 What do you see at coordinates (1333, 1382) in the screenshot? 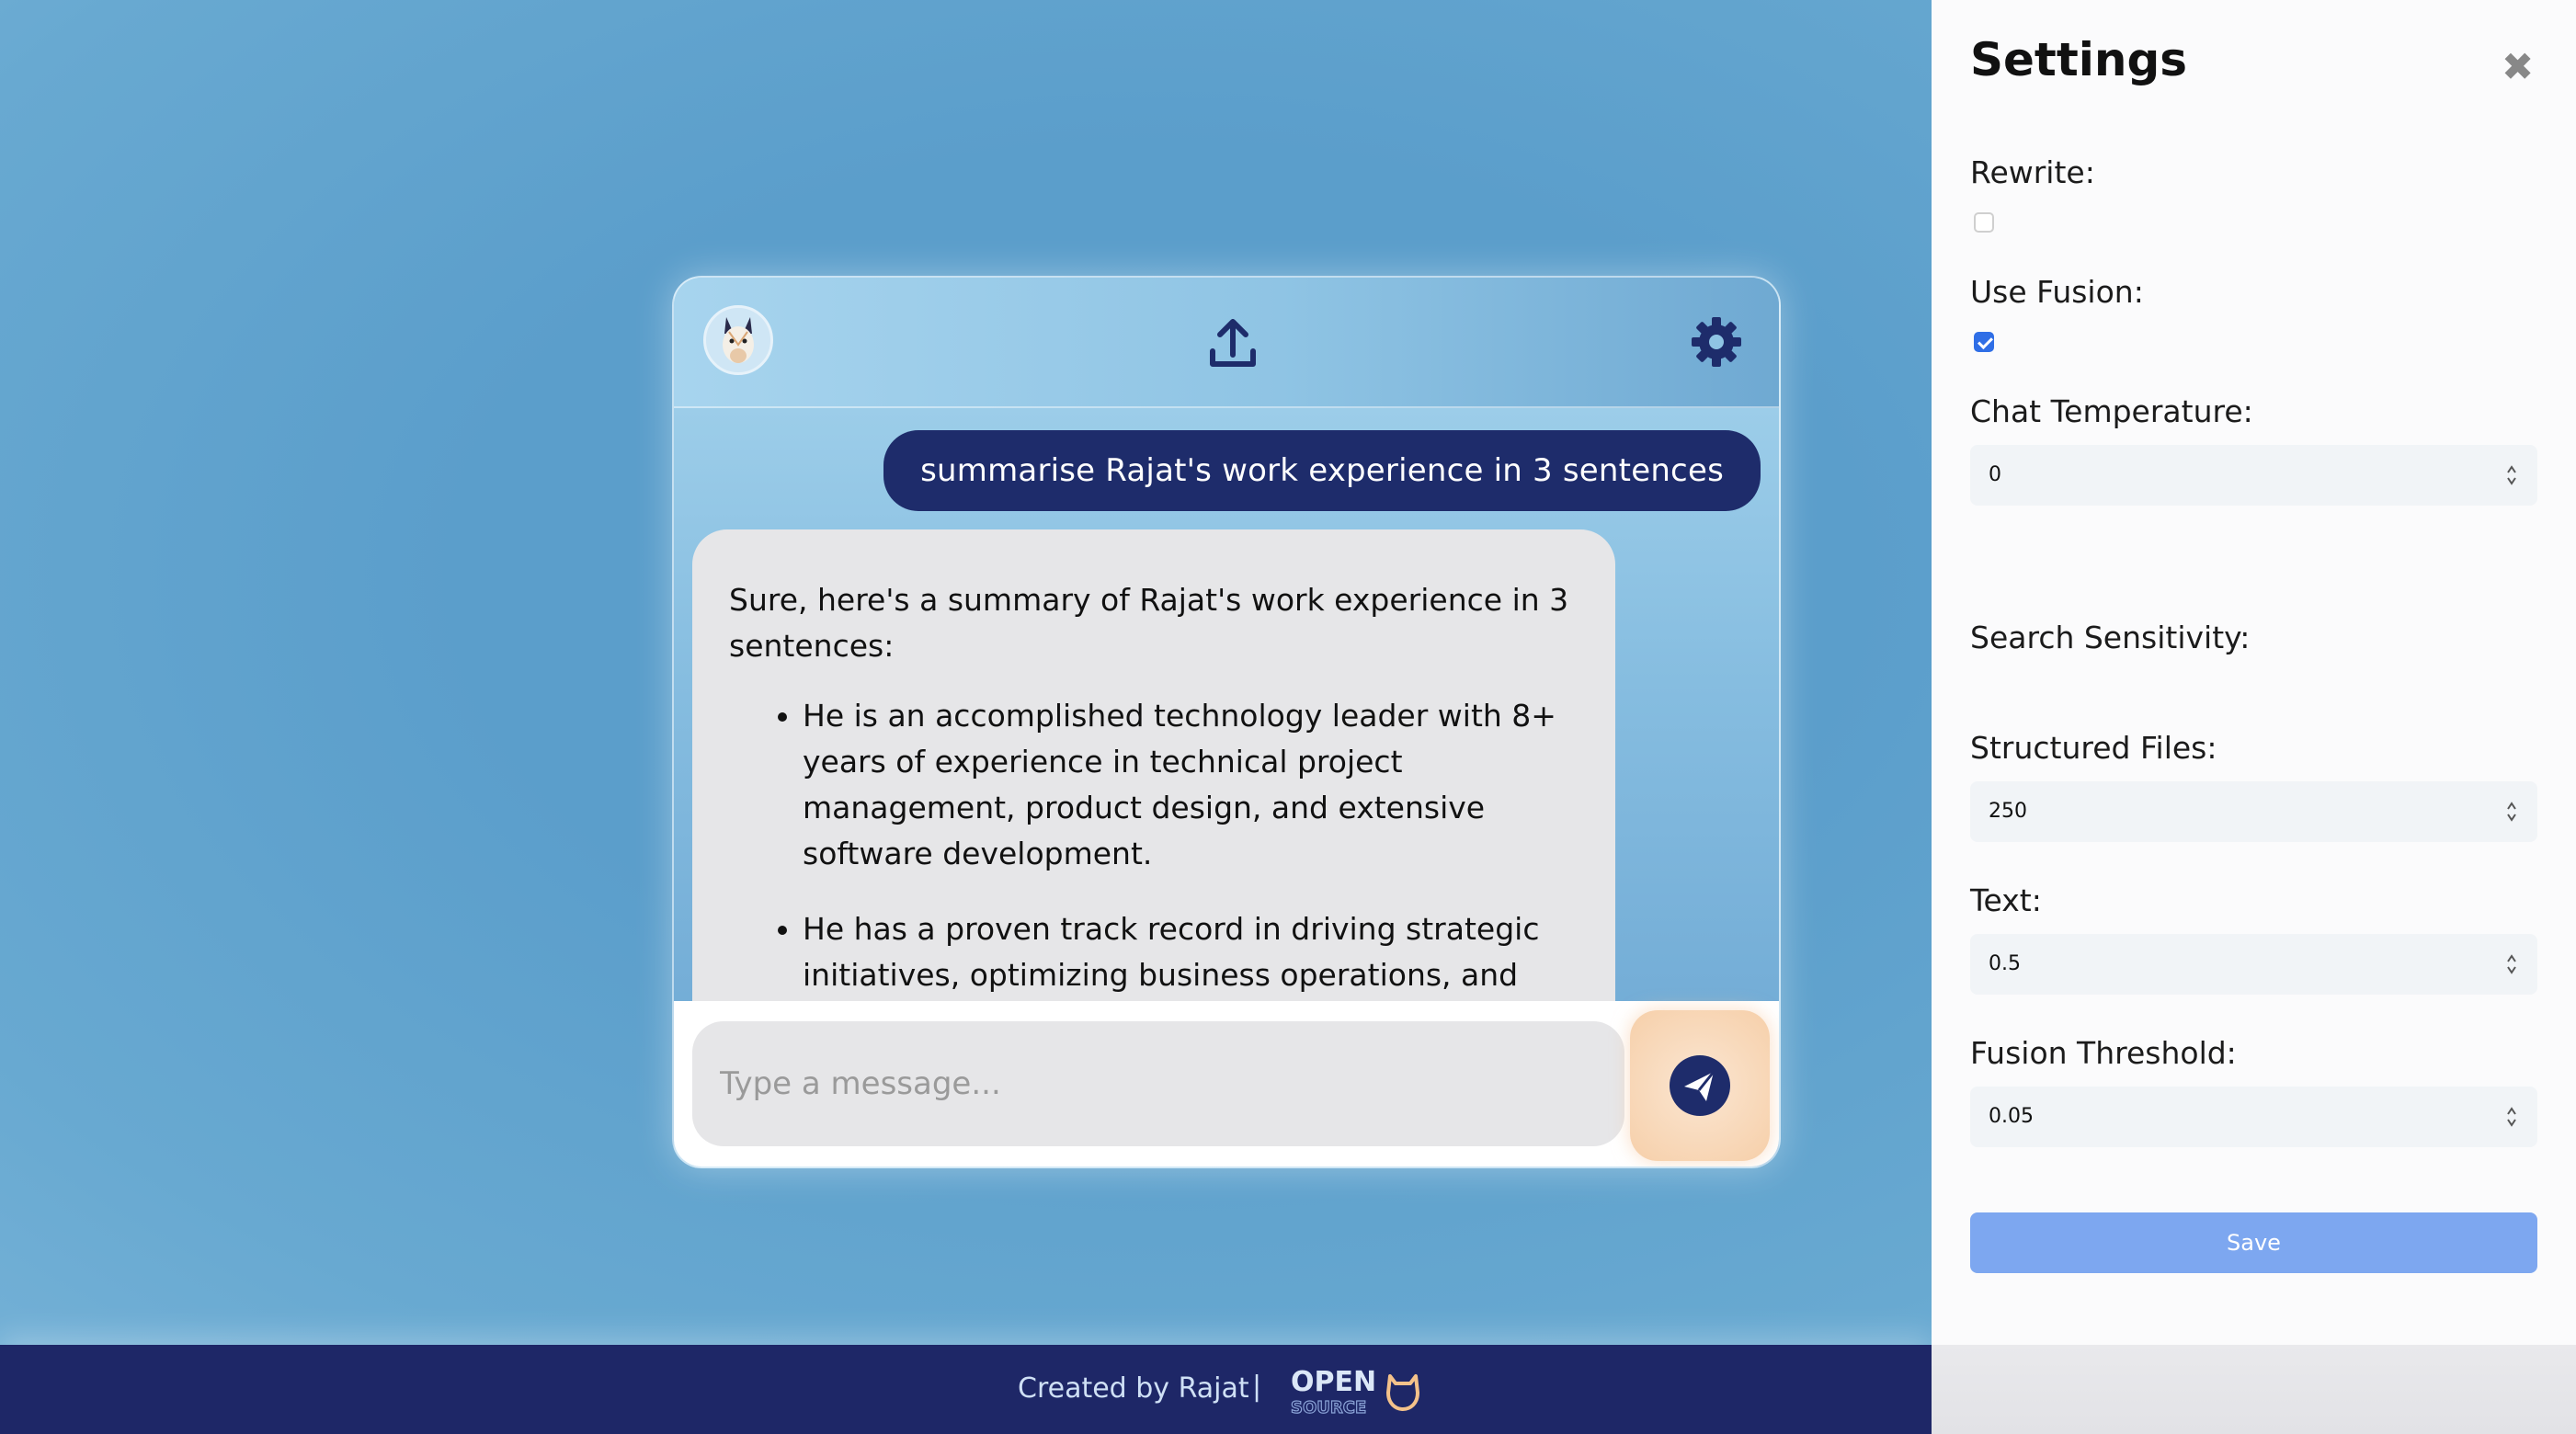
I see `logo-text-top: OPEN` at bounding box center [1333, 1382].